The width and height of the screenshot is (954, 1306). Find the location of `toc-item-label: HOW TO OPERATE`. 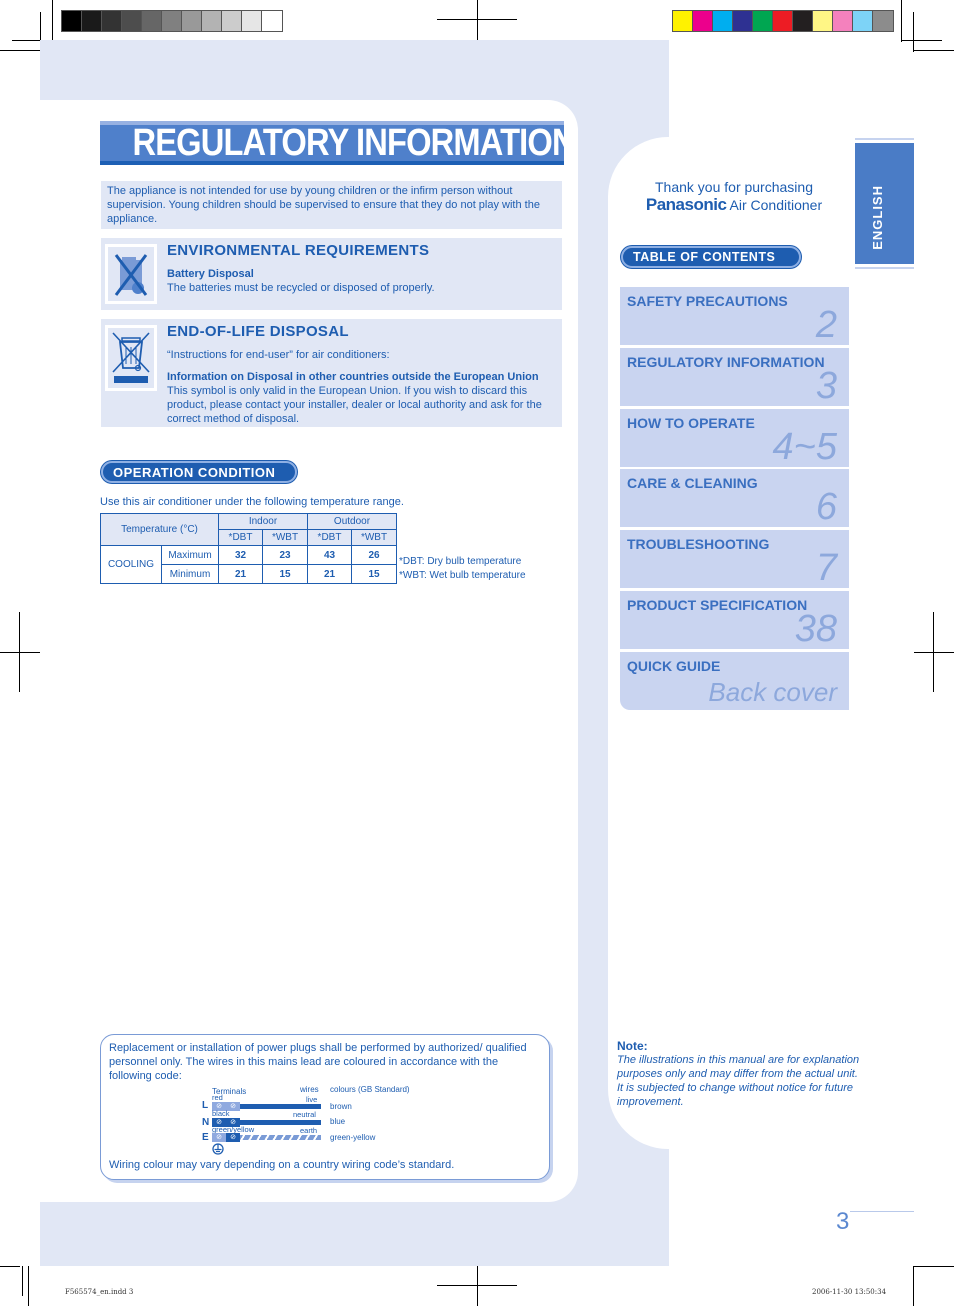

toc-item-label: HOW TO OPERATE is located at coordinates (691, 422).